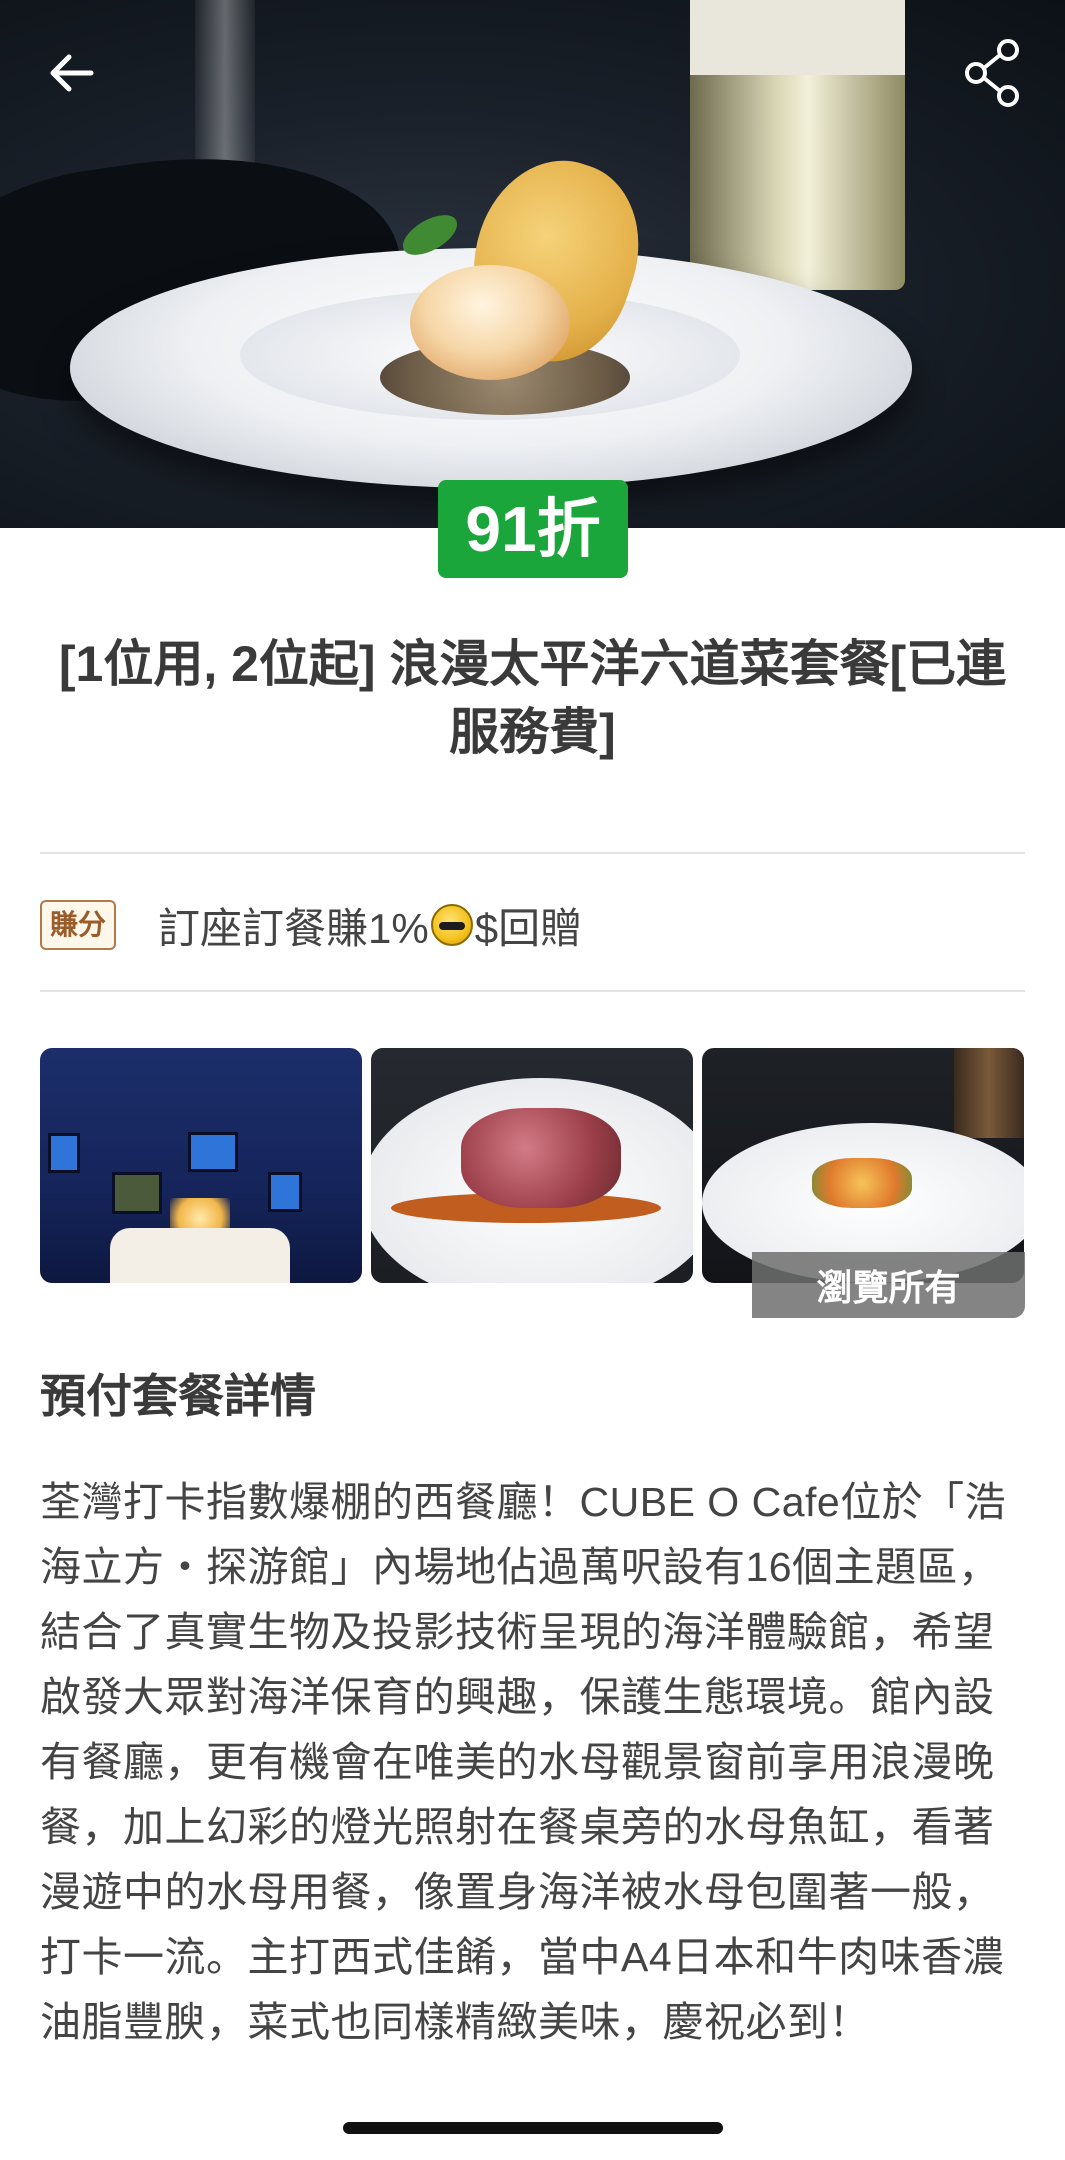 This screenshot has height=2160, width=1065. I want to click on discount-badge: 91折, so click(533, 529).